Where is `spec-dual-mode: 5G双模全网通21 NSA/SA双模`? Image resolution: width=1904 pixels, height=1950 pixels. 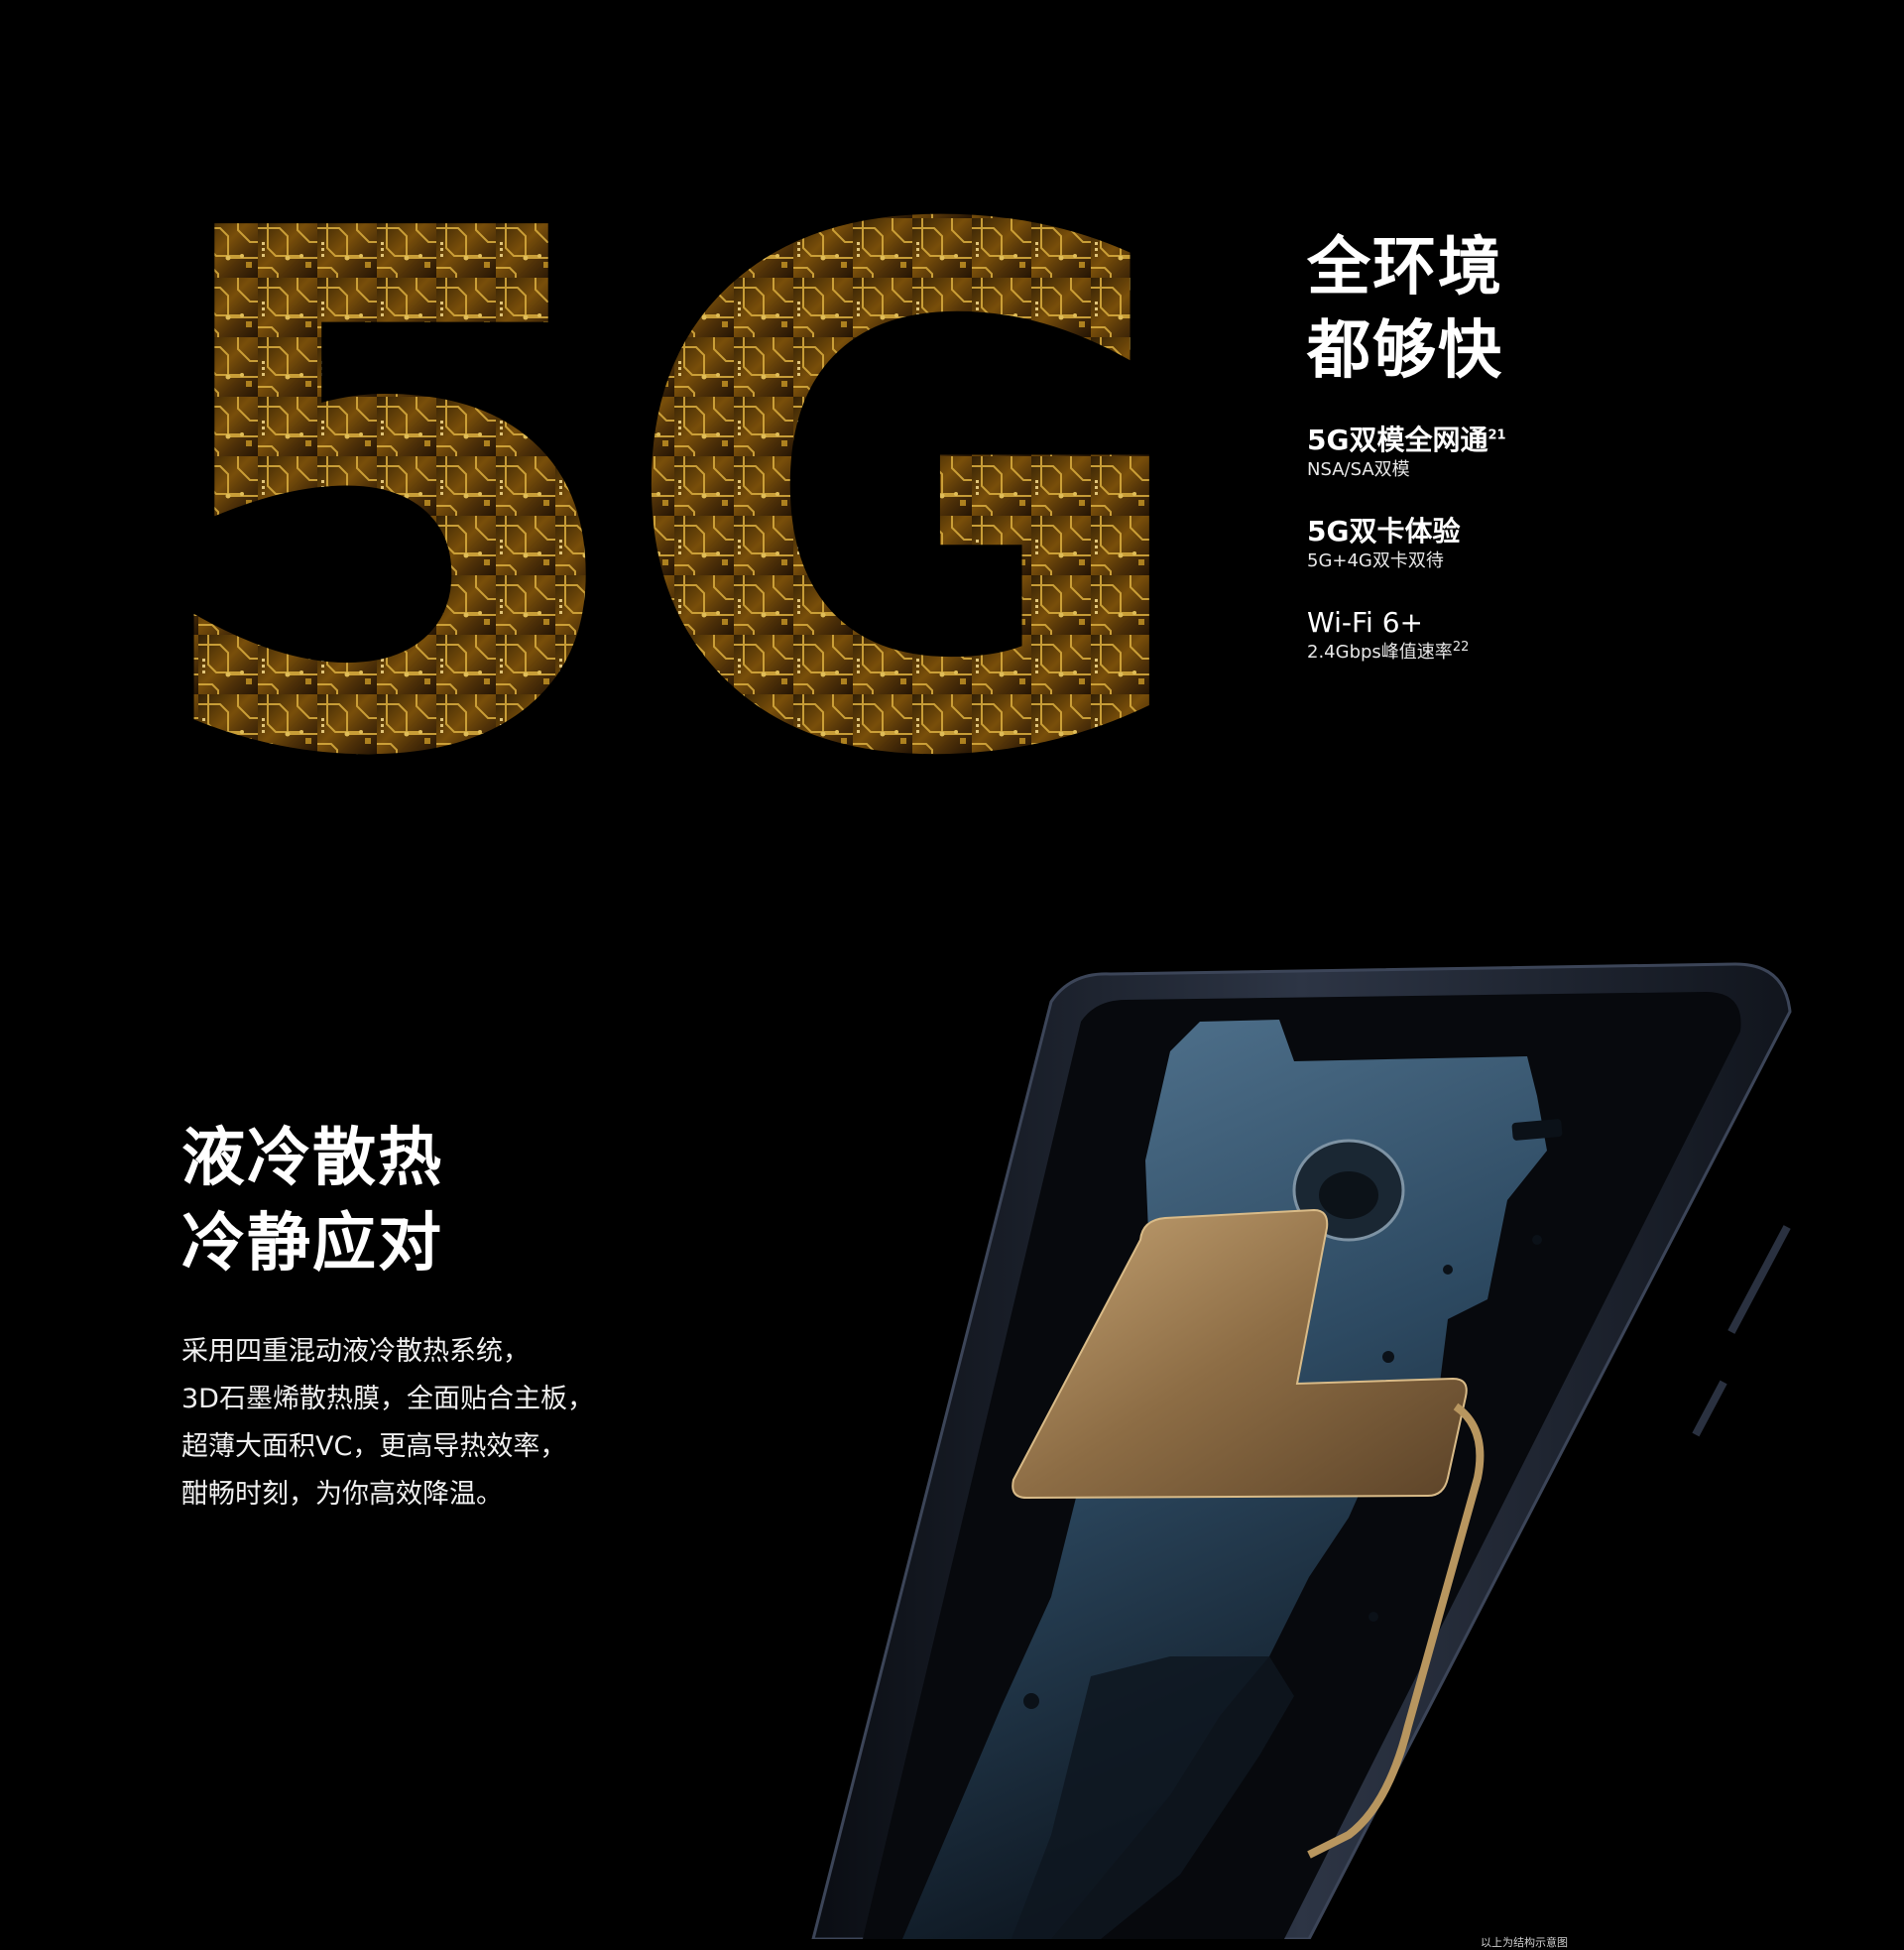 spec-dual-mode: 5G双模全网通21 NSA/SA双模 is located at coordinates (1565, 453).